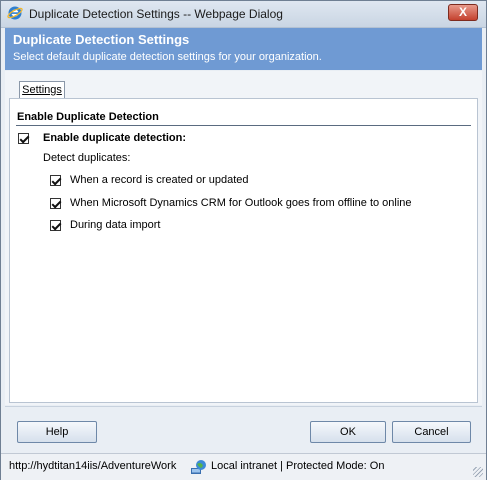  I want to click on section-title: Enable Duplicate Detection, so click(88, 117).